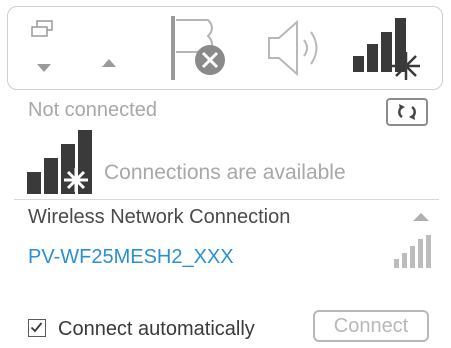 The width and height of the screenshot is (451, 348). What do you see at coordinates (159, 217) in the screenshot?
I see `section-title: Wireless Network Connection` at bounding box center [159, 217].